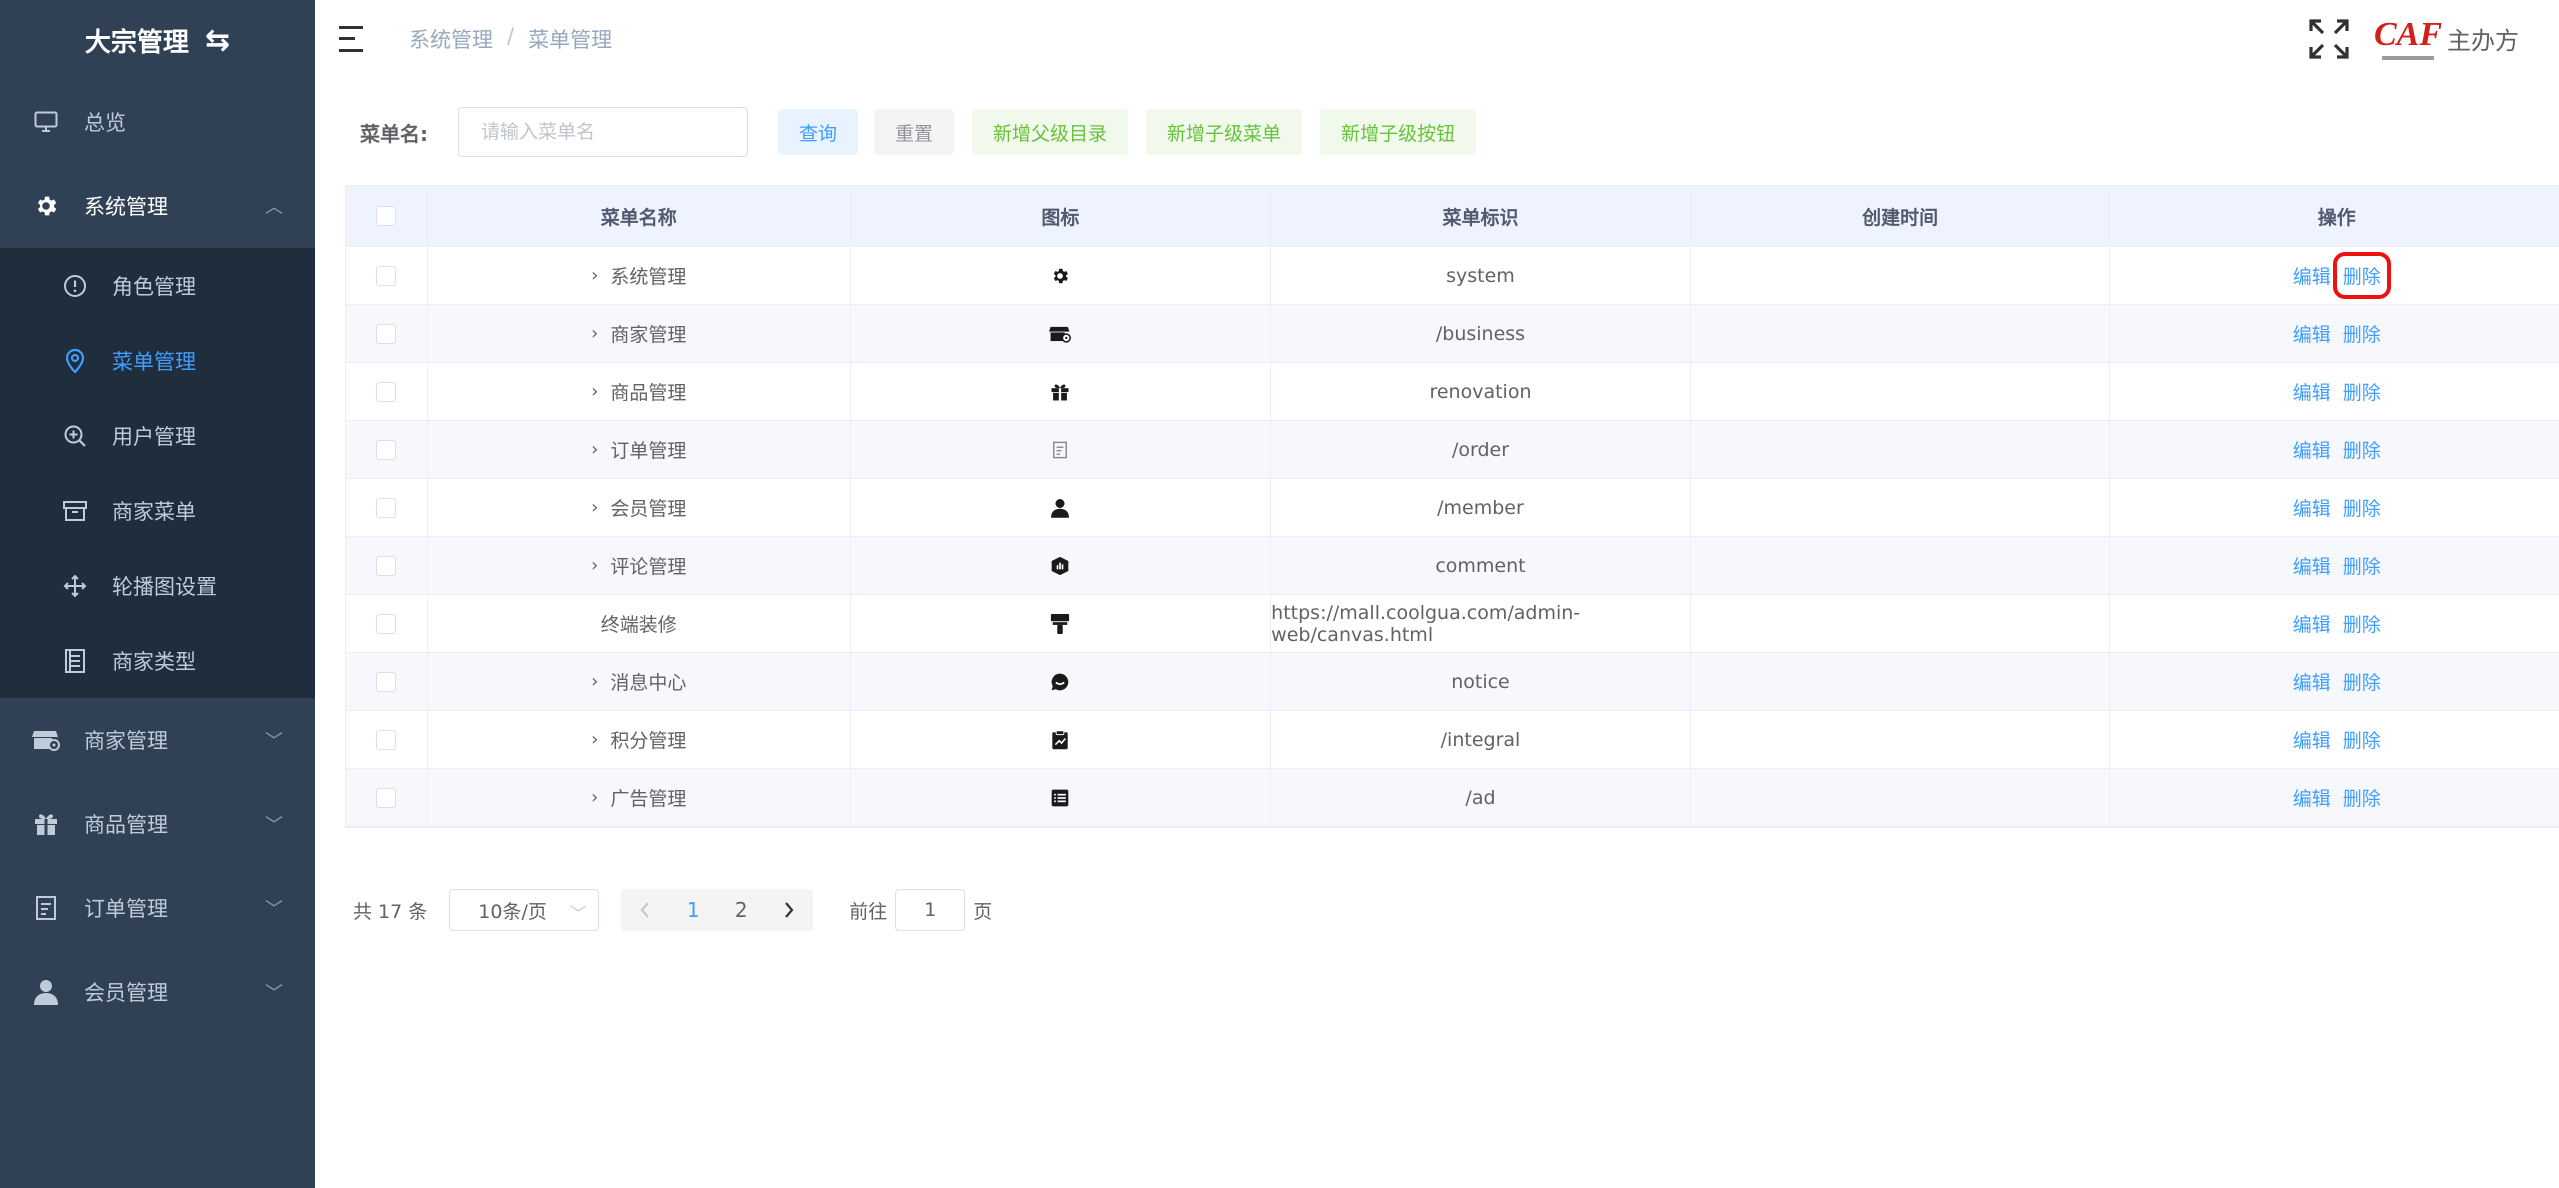 This screenshot has width=2559, height=1188. Describe the element at coordinates (157, 206) in the screenshot. I see `sidebar-item-system: 系统管理 ︿` at that location.